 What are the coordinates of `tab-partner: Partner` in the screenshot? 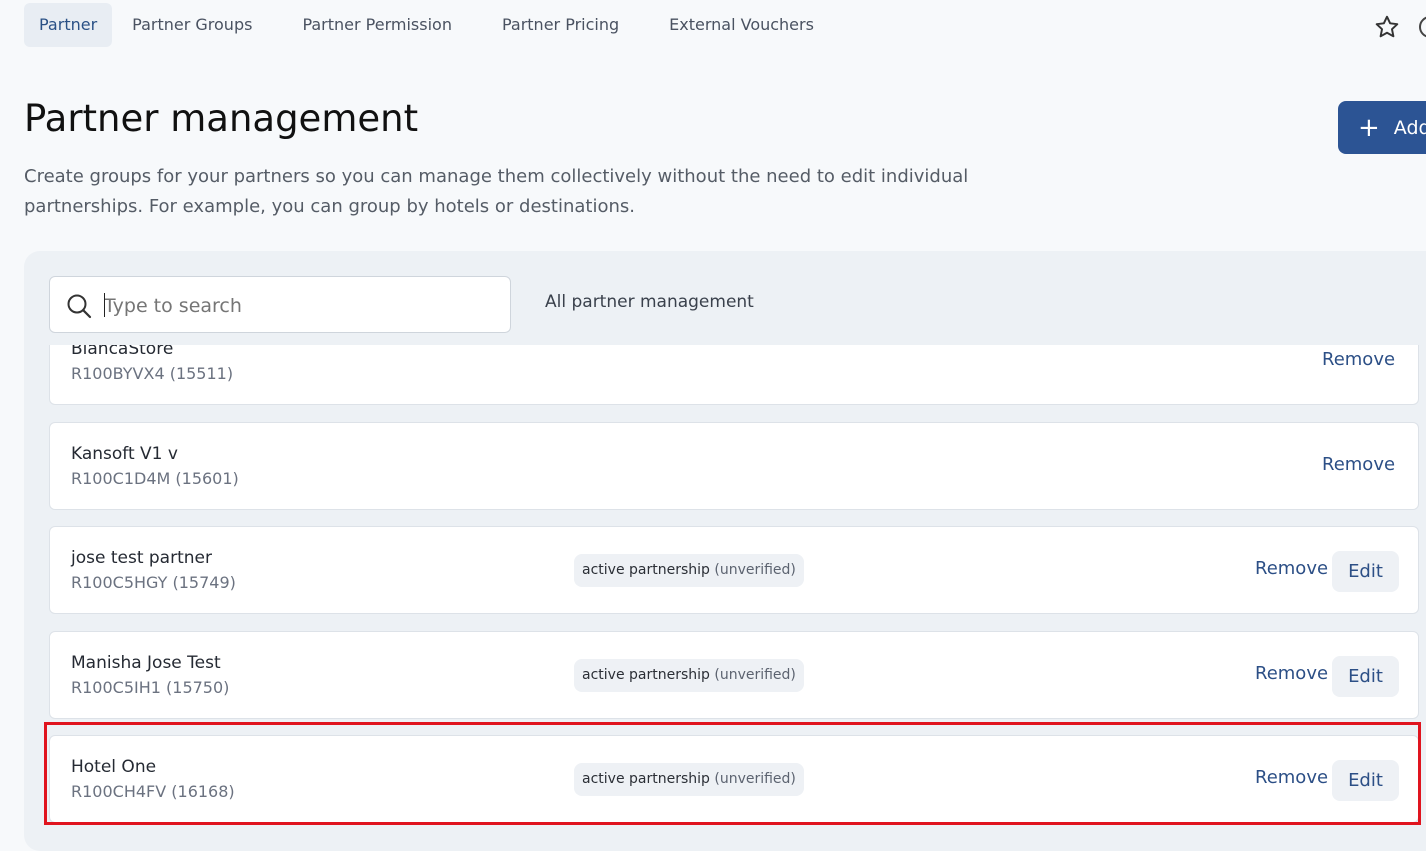 It's located at (68, 25).